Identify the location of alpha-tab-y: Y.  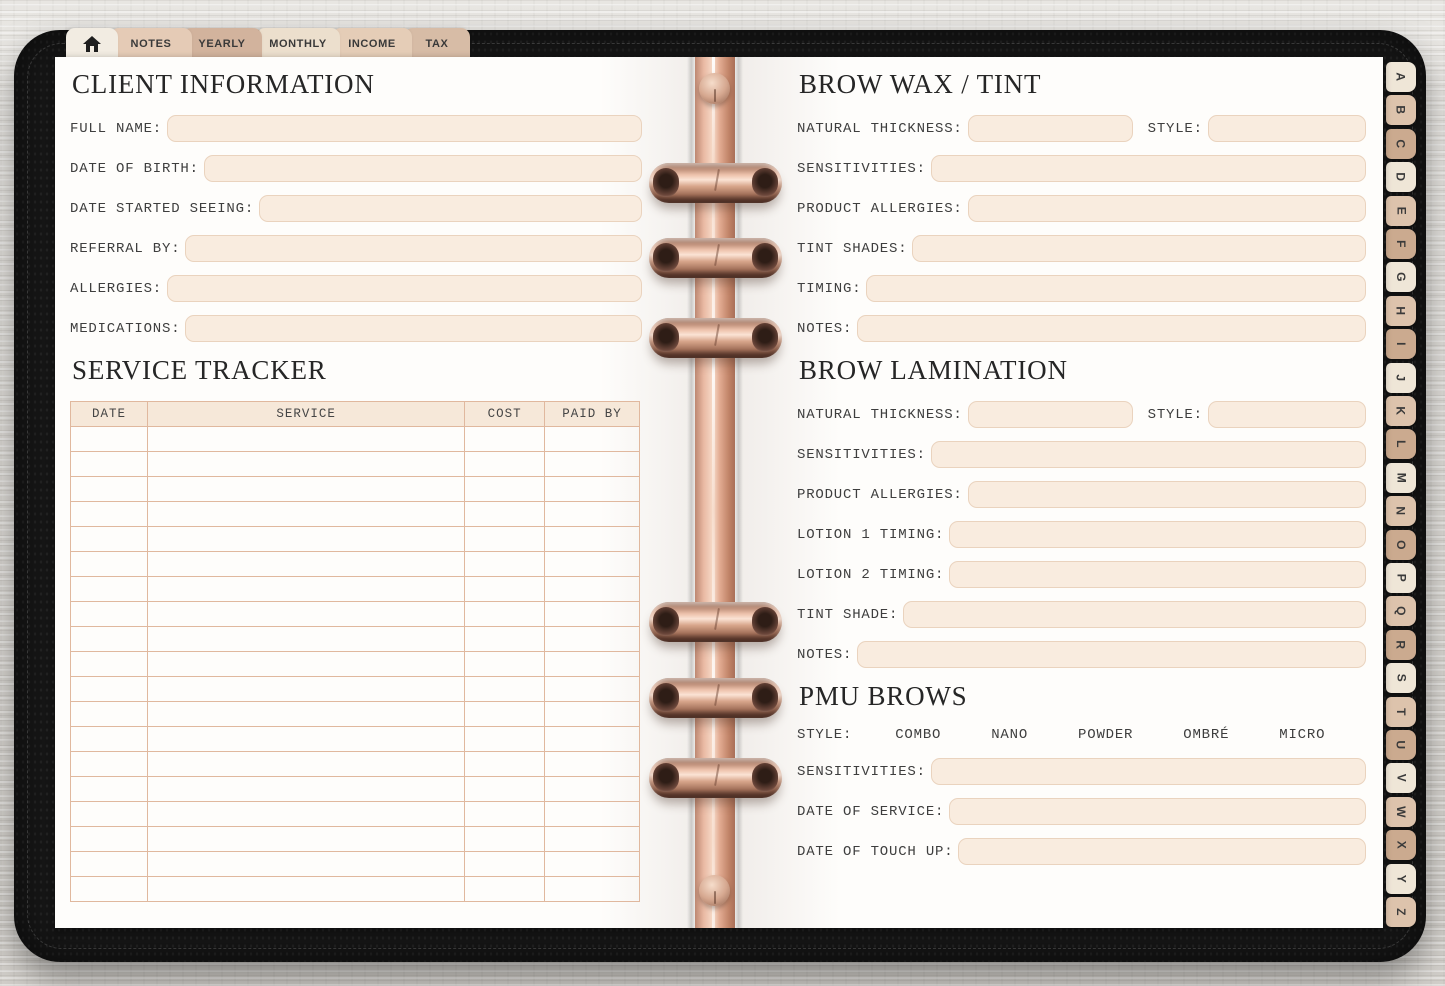
(1401, 878).